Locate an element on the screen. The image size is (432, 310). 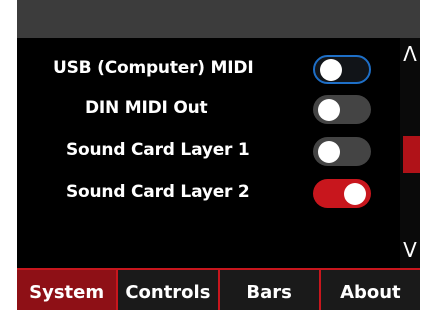
tab-bar: System Controls Bars About is located at coordinates (218, 289).